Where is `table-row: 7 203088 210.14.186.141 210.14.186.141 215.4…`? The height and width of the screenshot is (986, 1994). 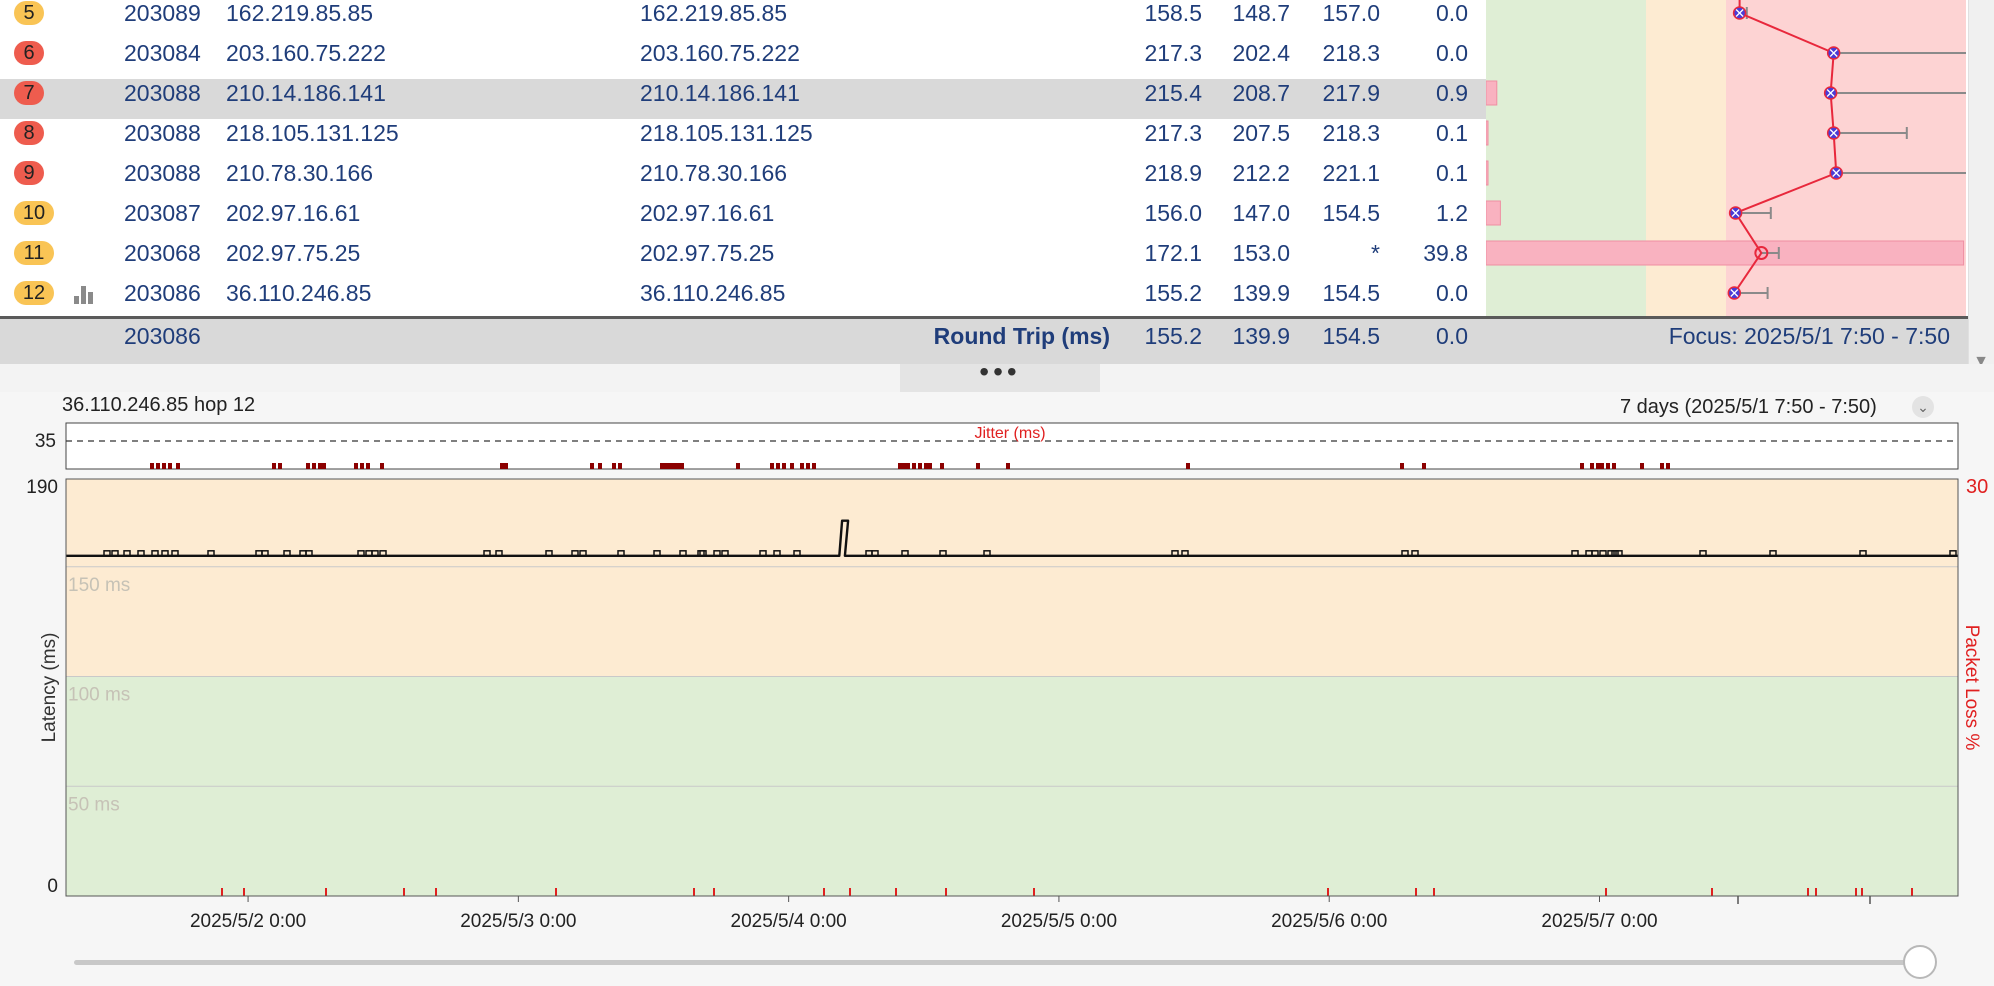 table-row: 7 203088 210.14.186.141 210.14.186.141 215.4… is located at coordinates (743, 99).